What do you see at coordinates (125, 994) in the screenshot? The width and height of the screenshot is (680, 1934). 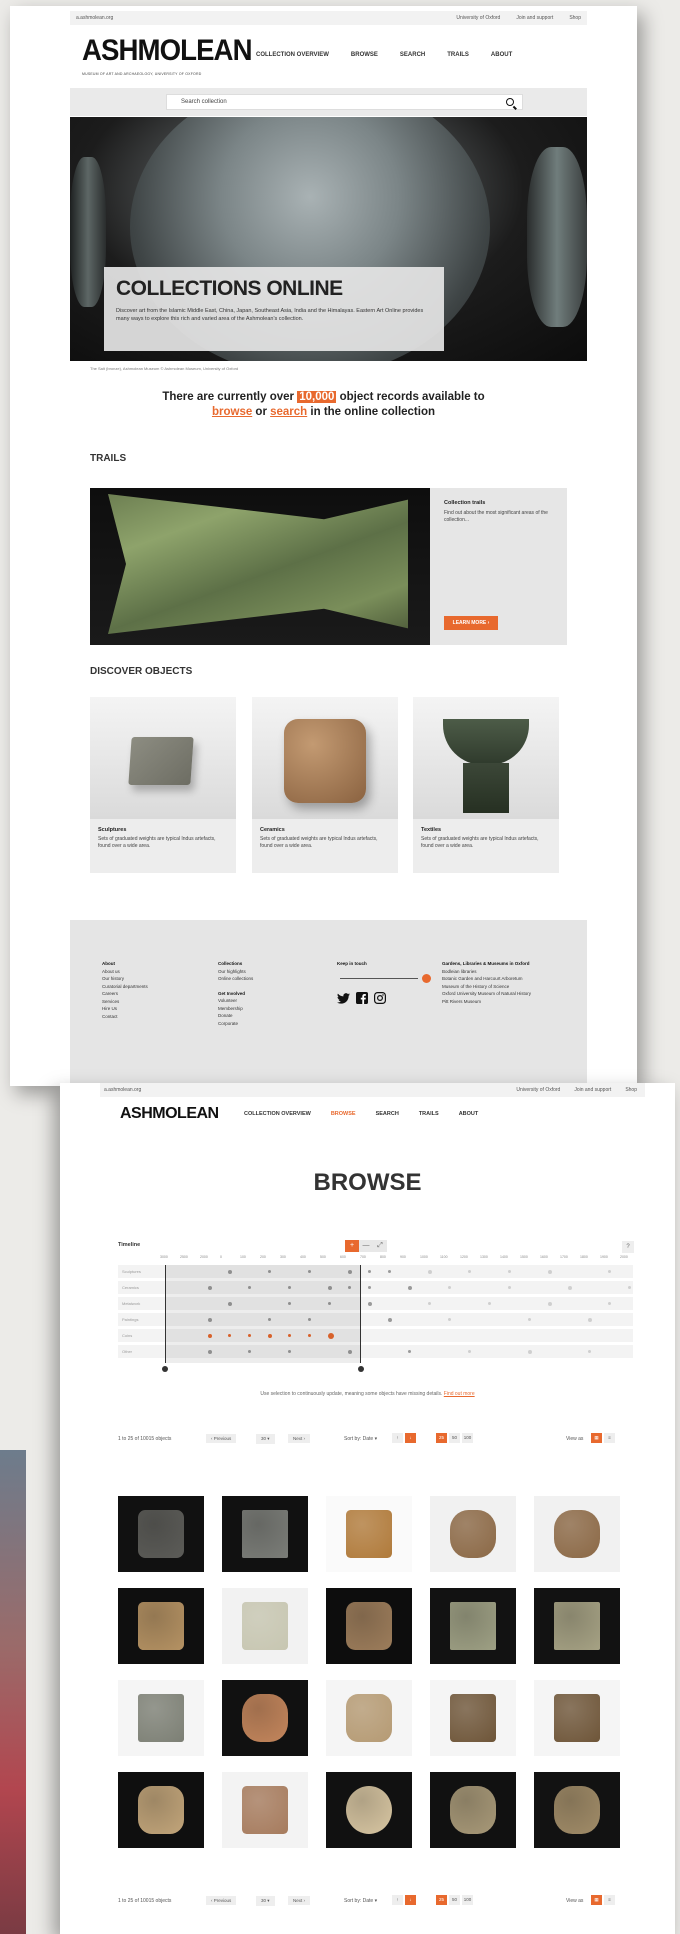 I see `footer-link: Careers` at bounding box center [125, 994].